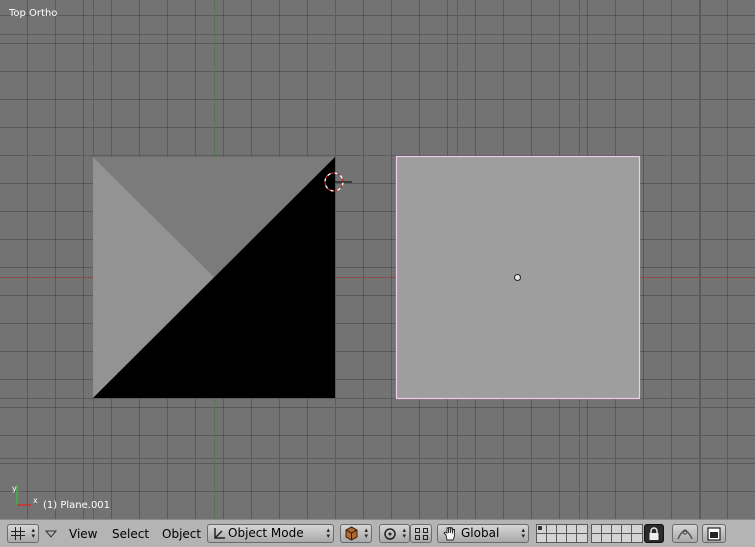  Describe the element at coordinates (181, 534) in the screenshot. I see `object-menu: Object` at that location.